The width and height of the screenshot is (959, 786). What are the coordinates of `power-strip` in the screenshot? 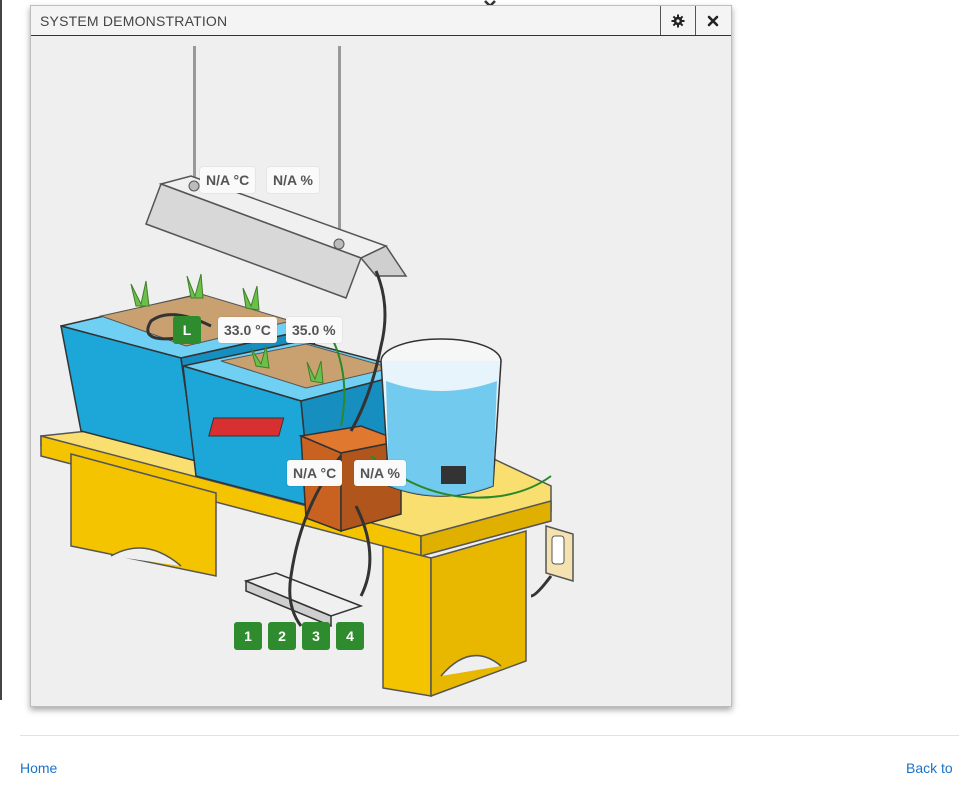 It's located at (303, 600).